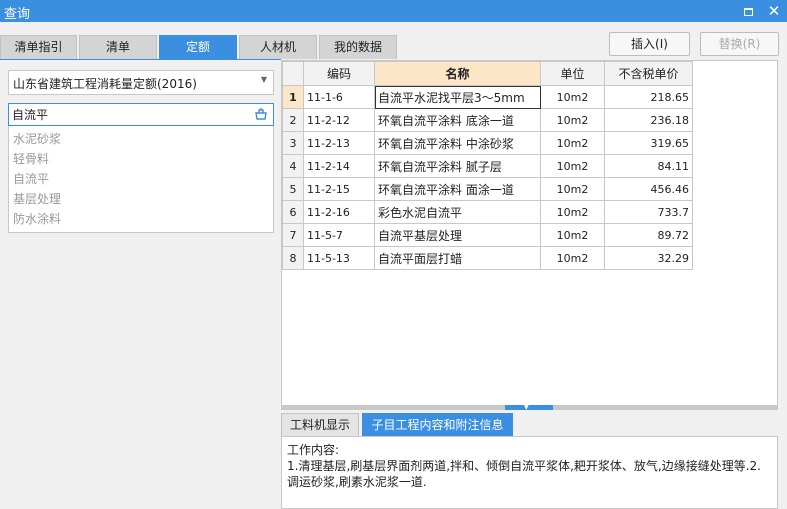 The width and height of the screenshot is (787, 509). I want to click on table-row: 7 11-5-7 自流平基层处理 10m2 89.72, so click(487, 235).